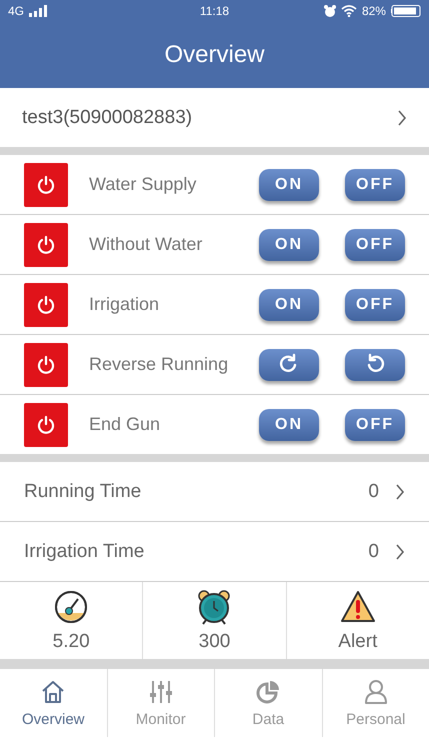 This screenshot has height=746, width=429. What do you see at coordinates (214, 55) in the screenshot?
I see `page-title: Overview` at bounding box center [214, 55].